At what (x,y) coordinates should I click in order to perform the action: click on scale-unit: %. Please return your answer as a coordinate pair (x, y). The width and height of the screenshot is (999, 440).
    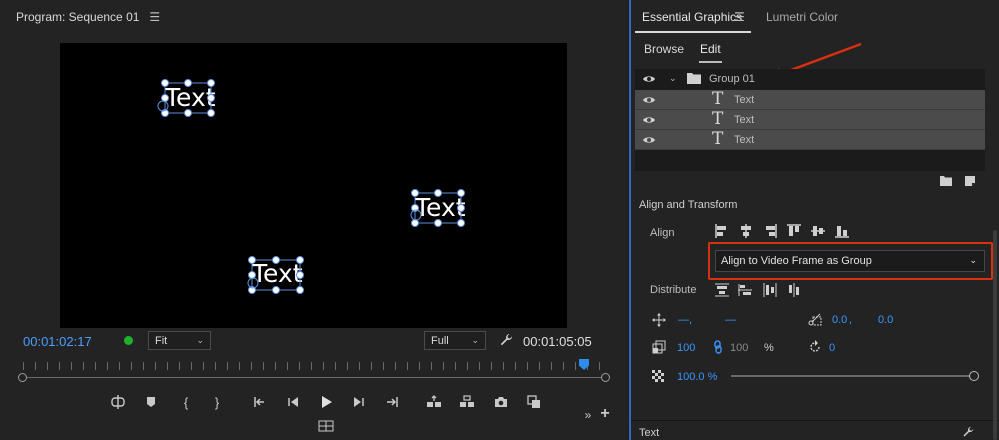
    Looking at the image, I should click on (769, 348).